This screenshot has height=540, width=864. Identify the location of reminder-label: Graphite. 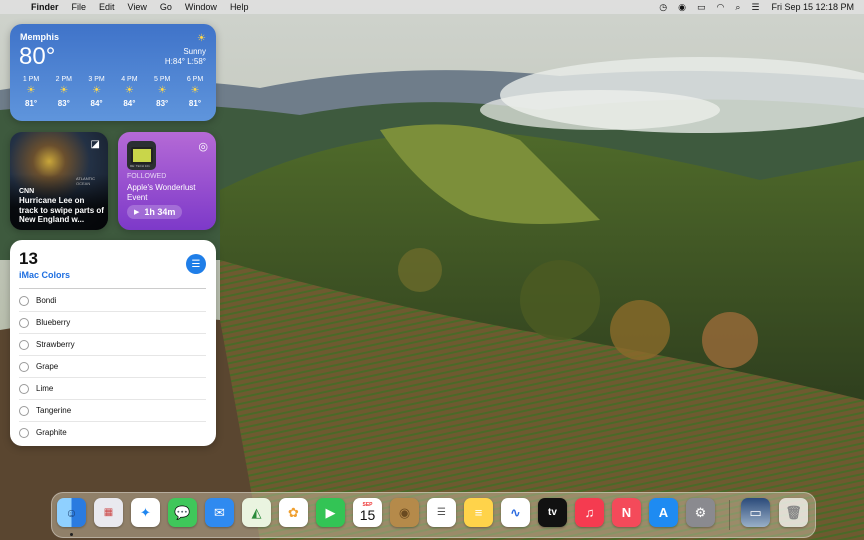
(51, 432).